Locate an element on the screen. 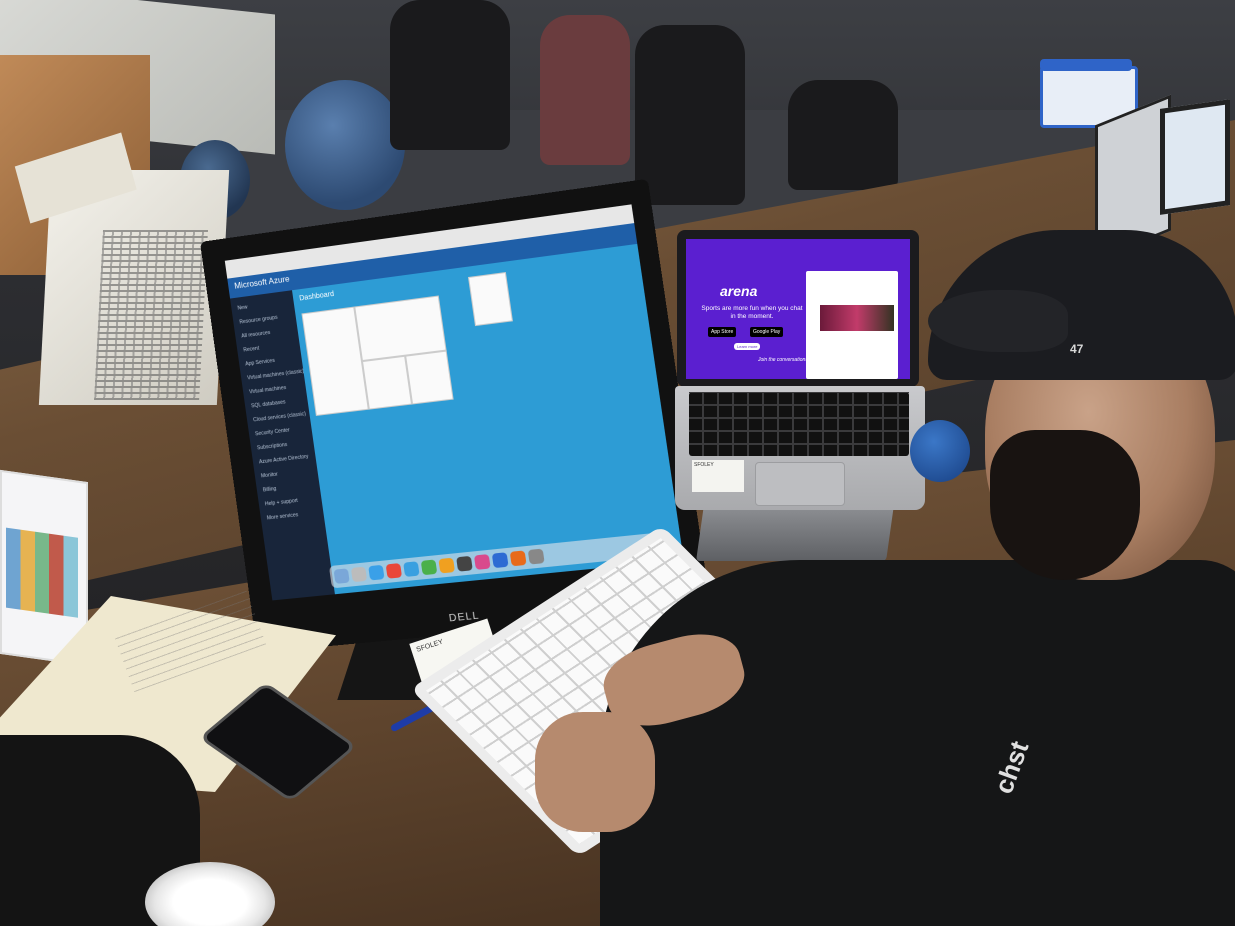 The width and height of the screenshot is (1235, 926). laptop-keyboard is located at coordinates (799, 424).